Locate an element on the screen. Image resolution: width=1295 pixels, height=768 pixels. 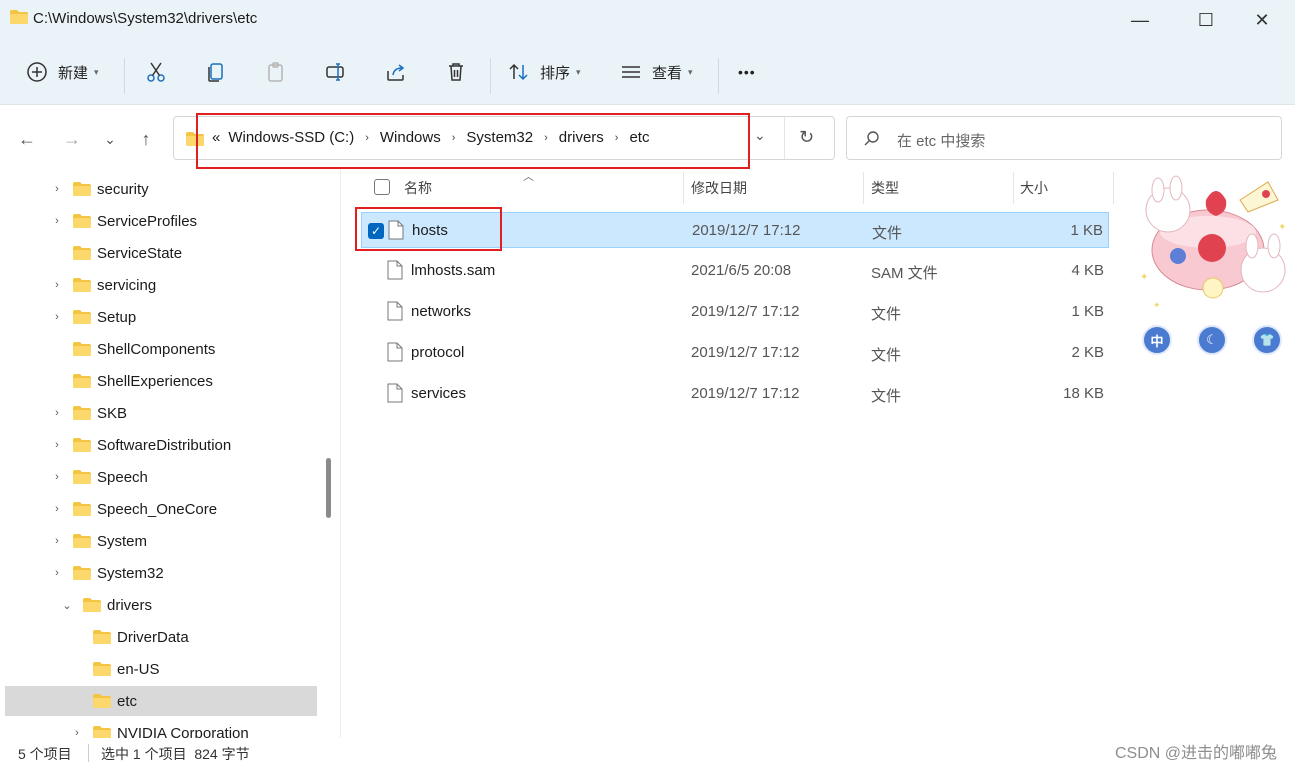
sidebar-item: ShellExperiences is located at coordinates (161, 381).